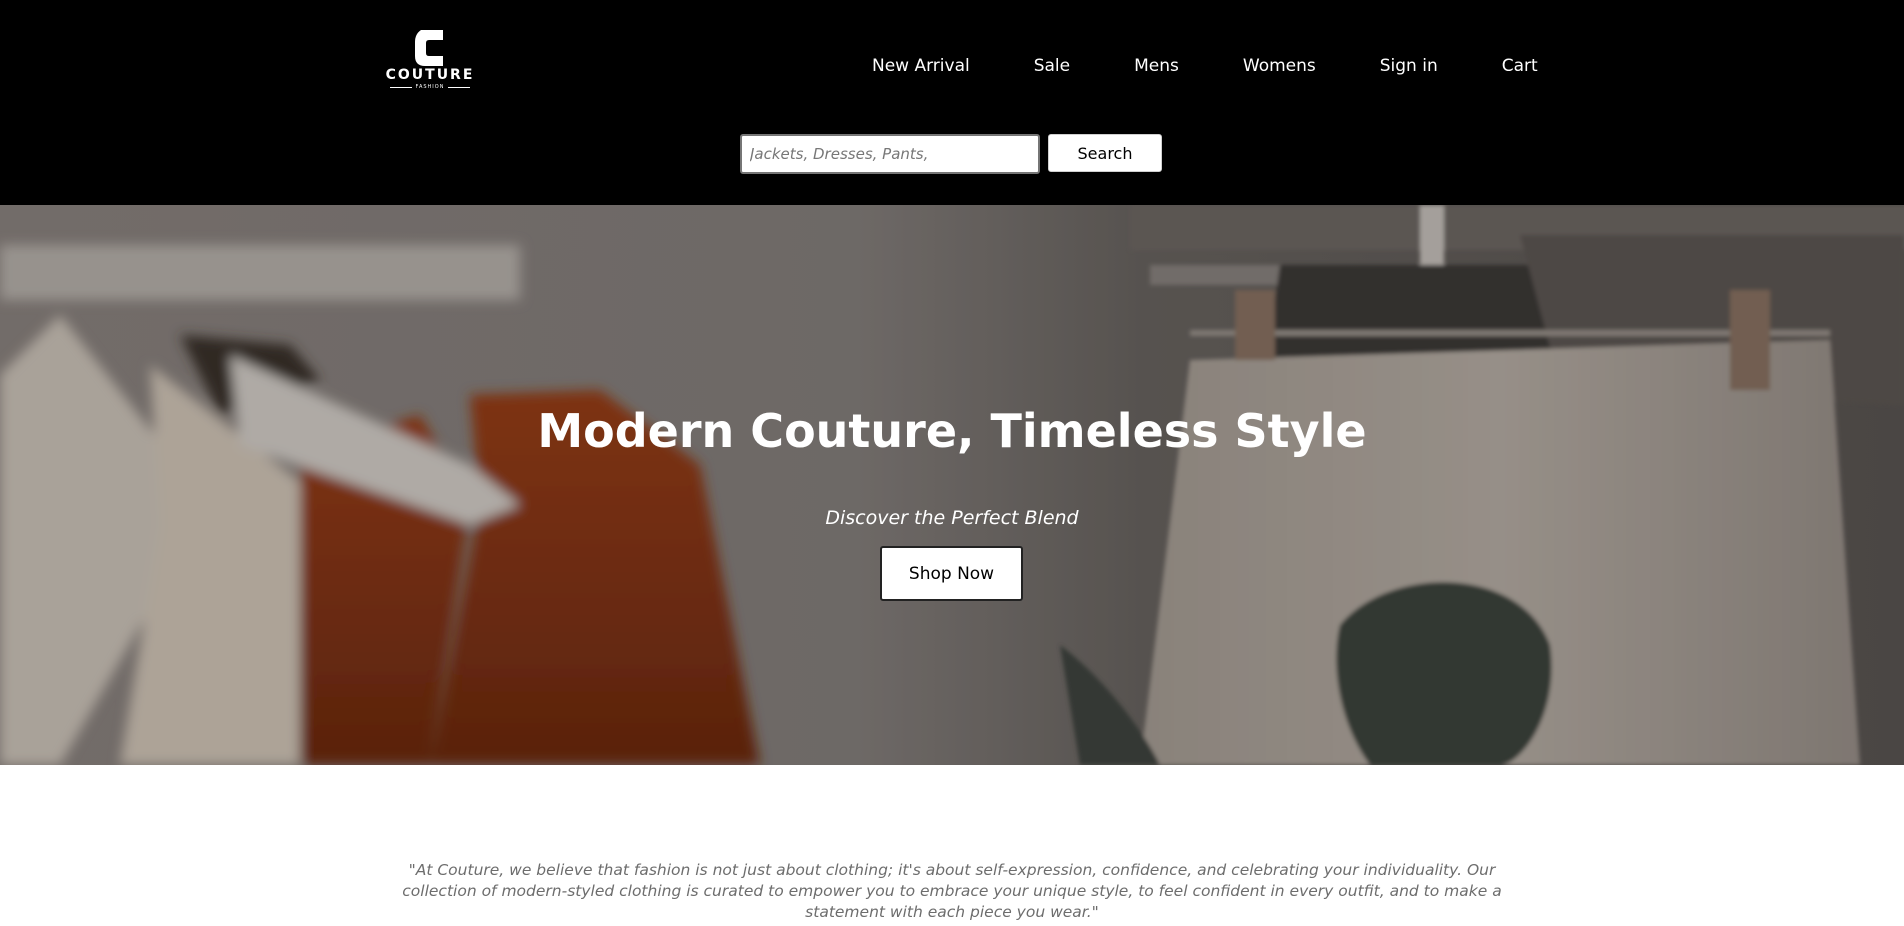 This screenshot has height=926, width=1904. I want to click on nav-item-new-arrival: New Arrival, so click(921, 66).